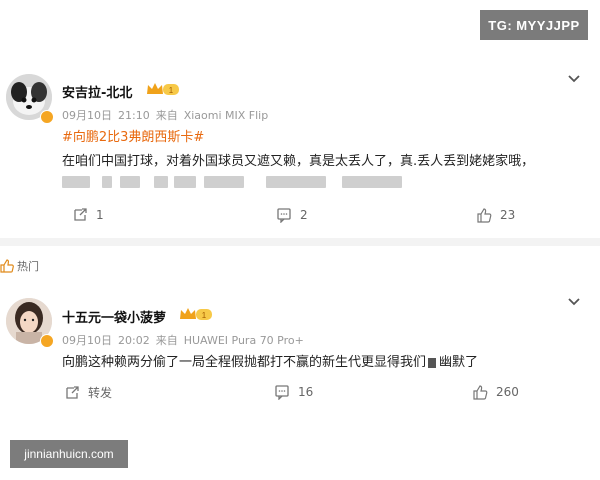 This screenshot has height=480, width=600. Describe the element at coordinates (165, 115) in the screenshot. I see `post-meta: 09月10日 21:10 来自 Xiaomi MIX Flip` at that location.